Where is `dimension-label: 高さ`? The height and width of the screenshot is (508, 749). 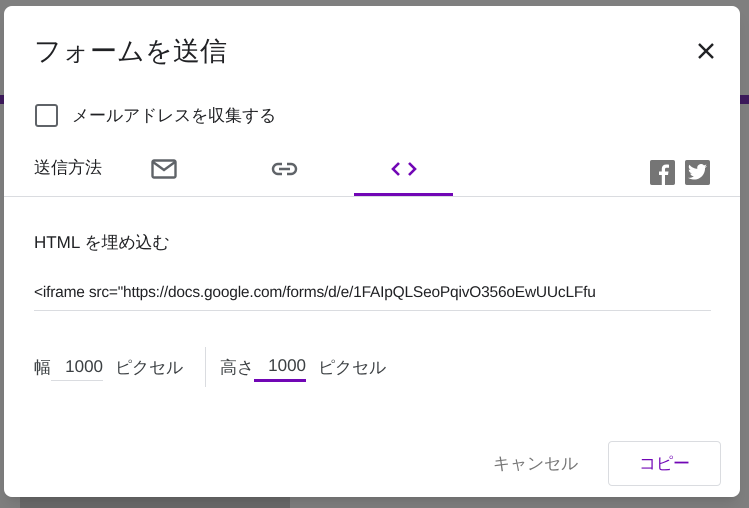 dimension-label: 高さ is located at coordinates (237, 367).